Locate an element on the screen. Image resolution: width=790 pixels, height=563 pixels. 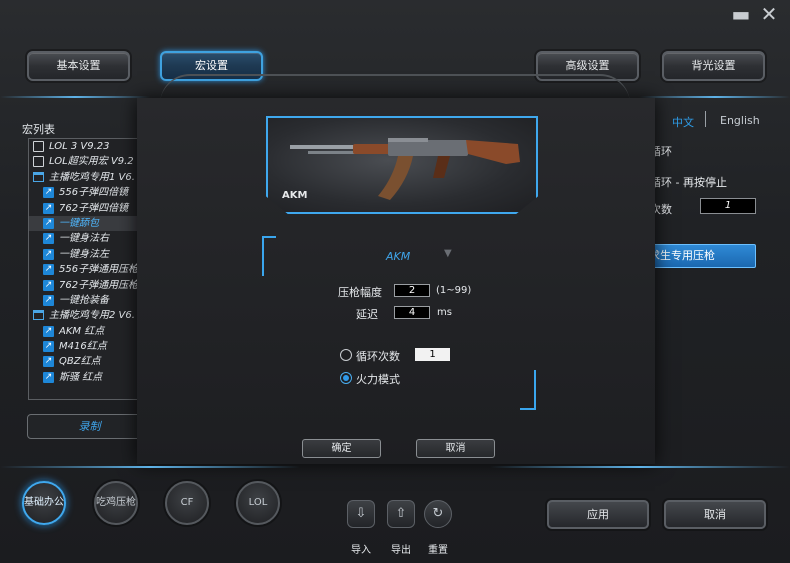
recoil-input: 2 is located at coordinates (412, 290).